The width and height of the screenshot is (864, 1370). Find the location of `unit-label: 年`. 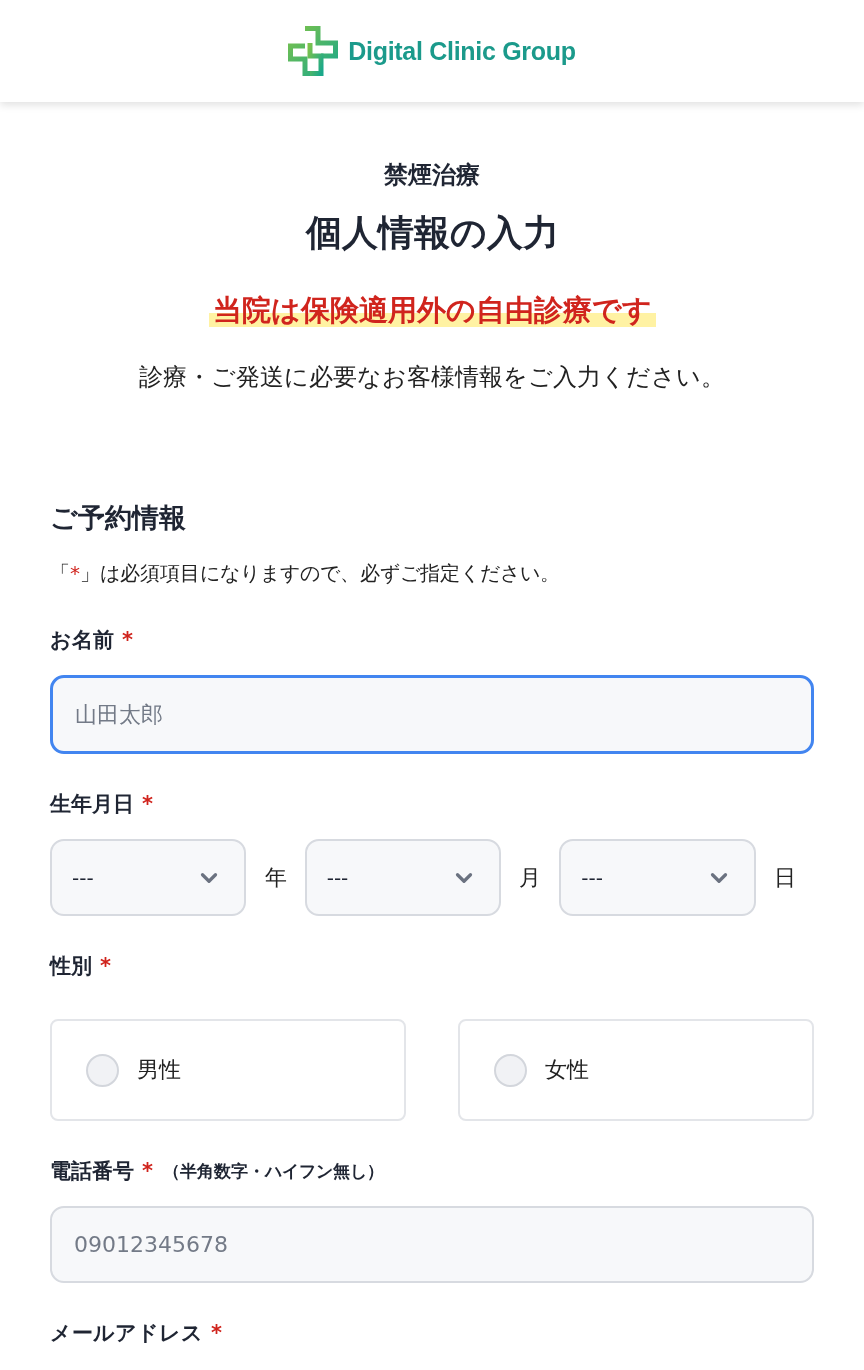

unit-label: 年 is located at coordinates (275, 877).